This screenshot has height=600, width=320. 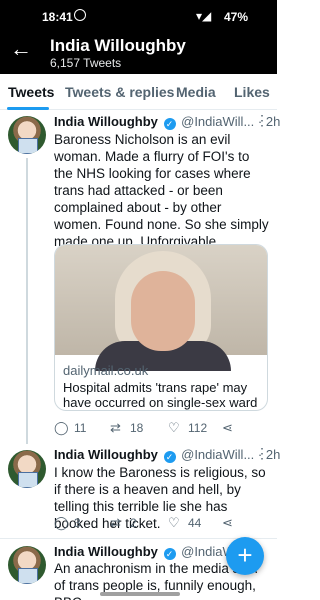 What do you see at coordinates (154, 524) in the screenshot?
I see `tweet-actions: ◯ 3 ⇄ 2 ♡ 44 ⋖` at bounding box center [154, 524].